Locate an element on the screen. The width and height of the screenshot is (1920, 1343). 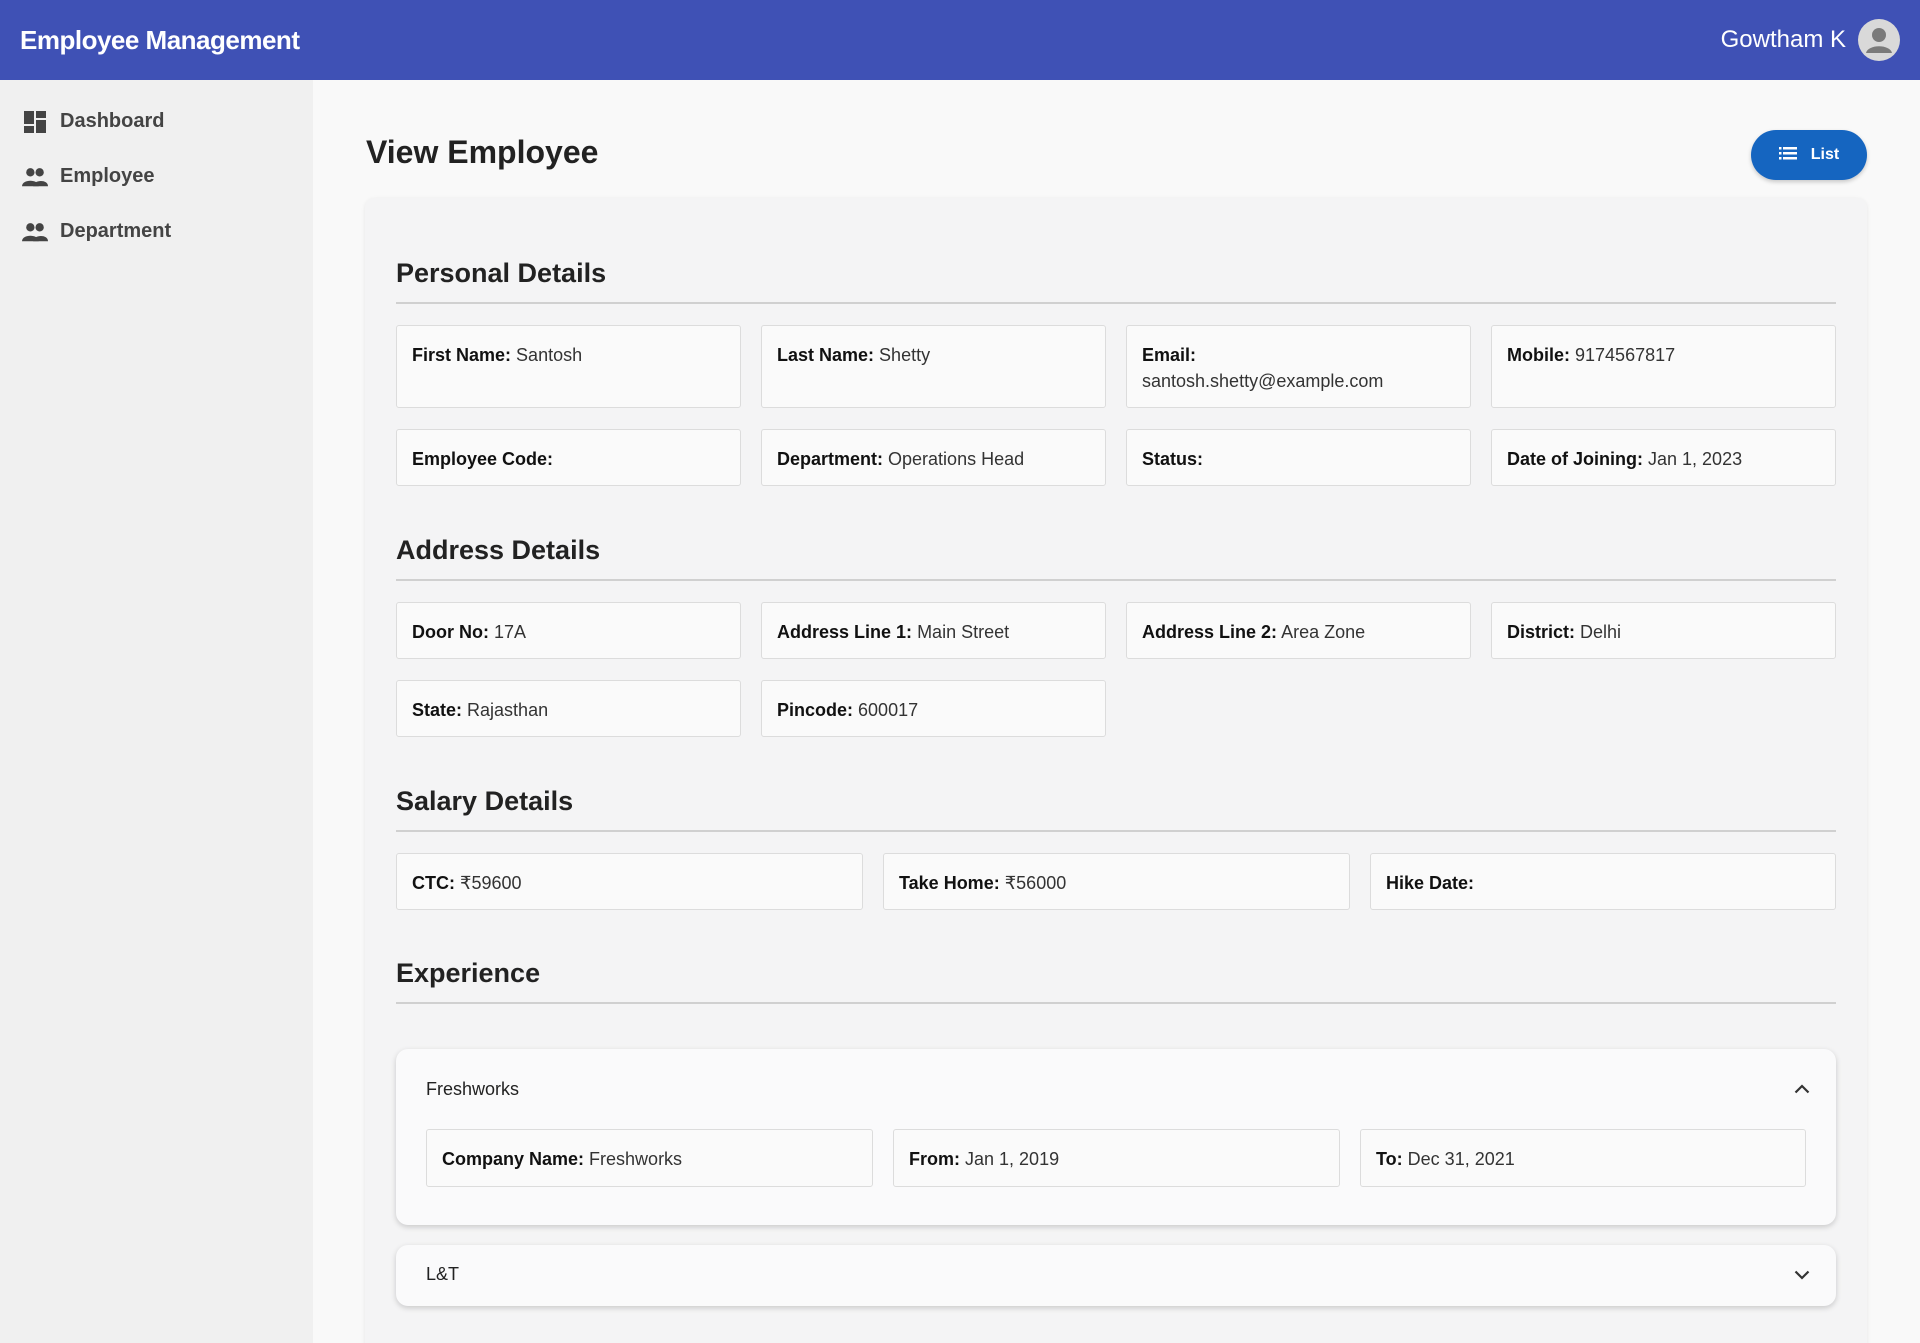
user-menu: Gowtham K is located at coordinates (1810, 40).